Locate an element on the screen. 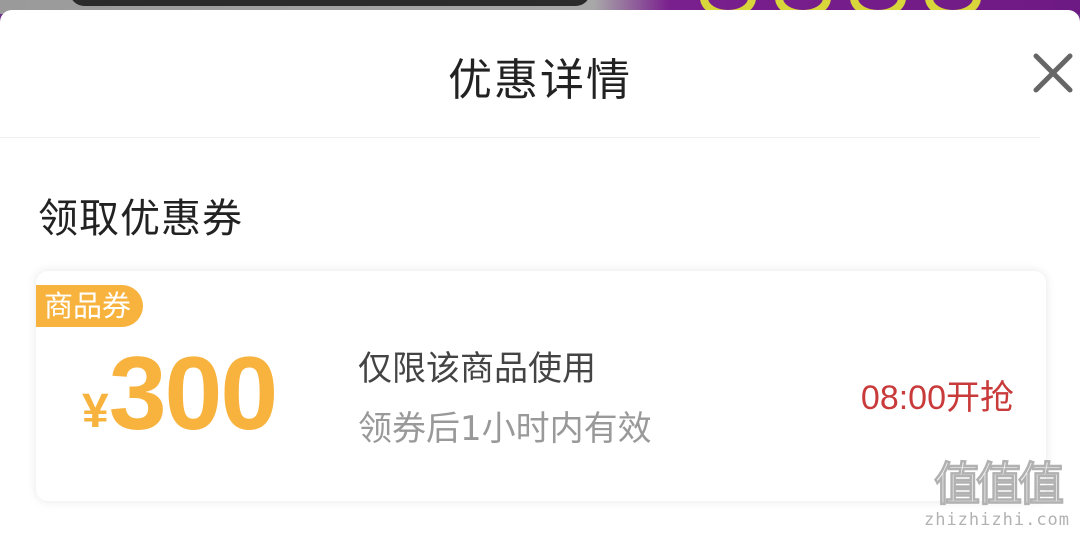 This screenshot has width=1080, height=538. coupon-type-badge: 商品券 is located at coordinates (90, 306).